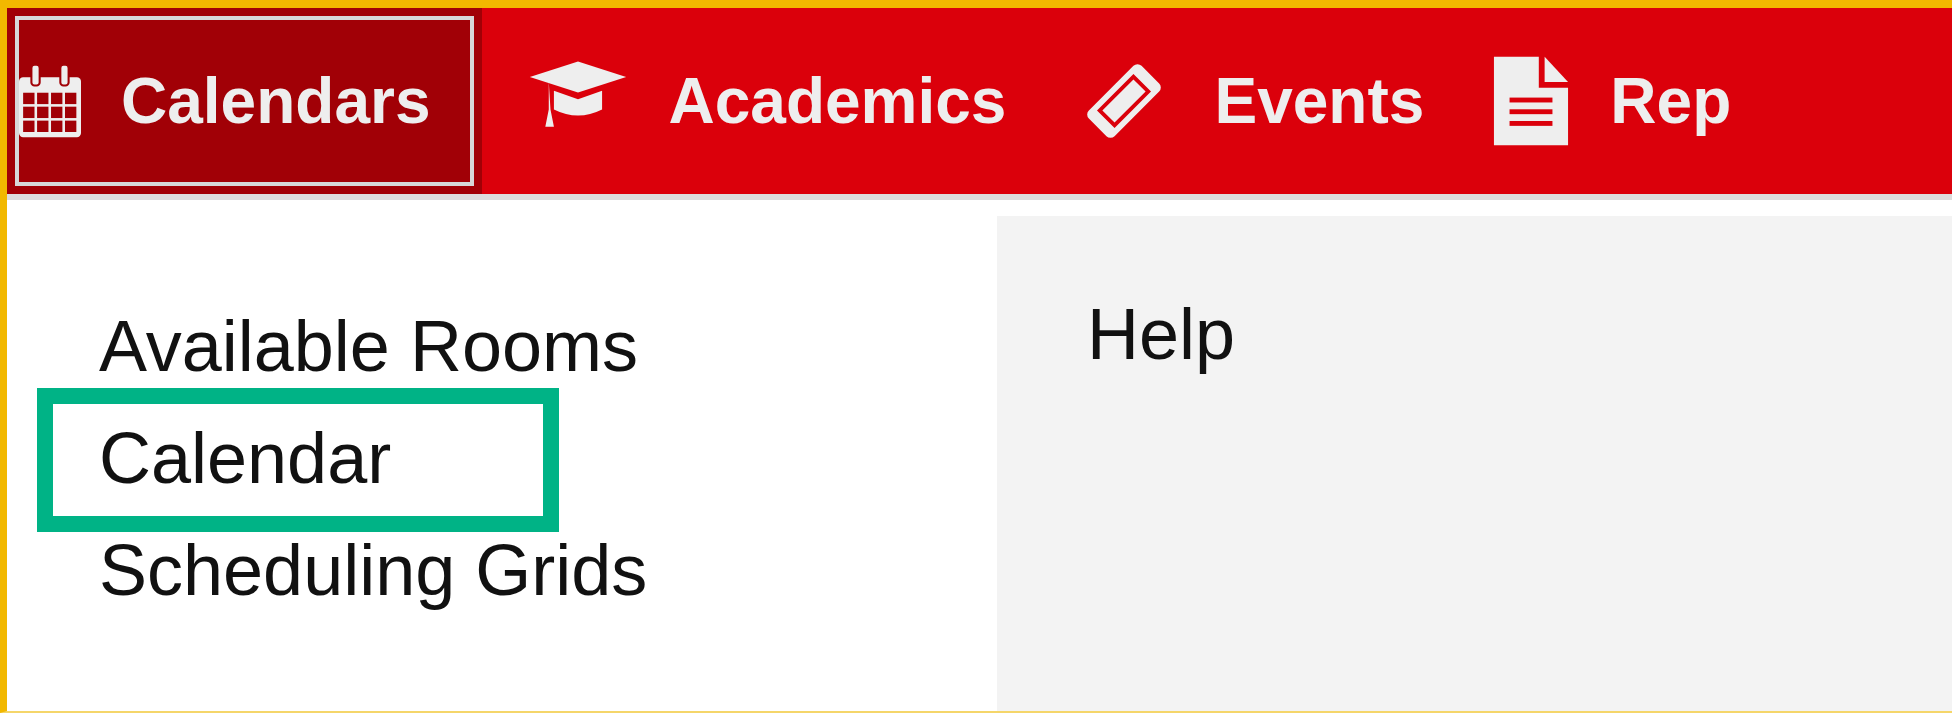 This screenshot has width=1952, height=713. I want to click on menu-link: Calendar, so click(298, 460).